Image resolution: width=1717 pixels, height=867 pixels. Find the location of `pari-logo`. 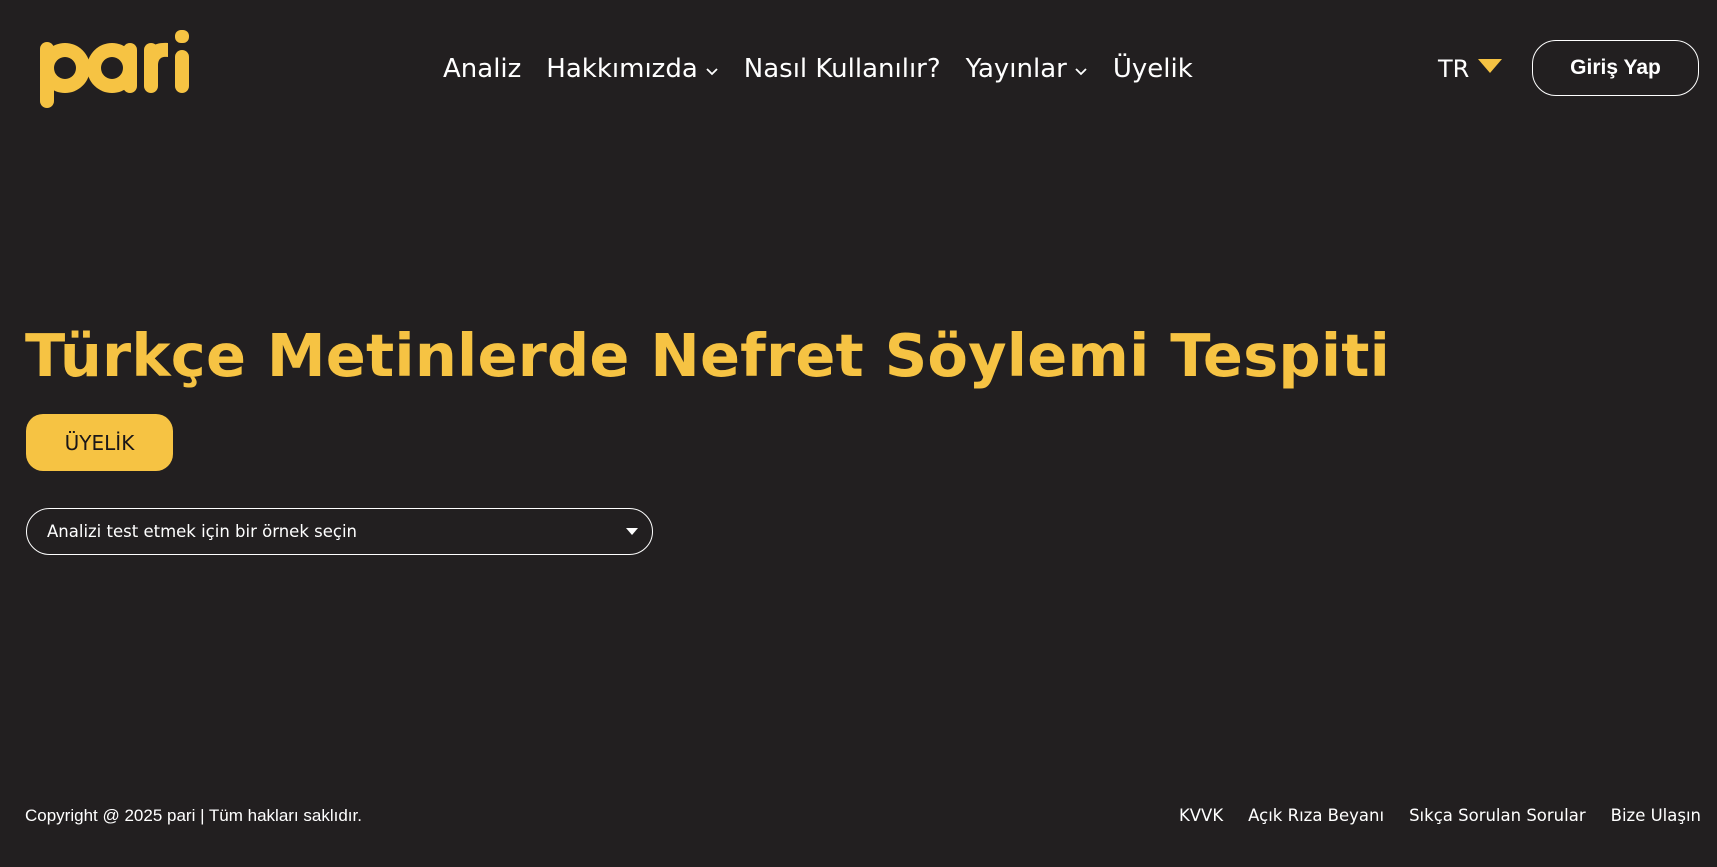

pari-logo is located at coordinates (120, 71).